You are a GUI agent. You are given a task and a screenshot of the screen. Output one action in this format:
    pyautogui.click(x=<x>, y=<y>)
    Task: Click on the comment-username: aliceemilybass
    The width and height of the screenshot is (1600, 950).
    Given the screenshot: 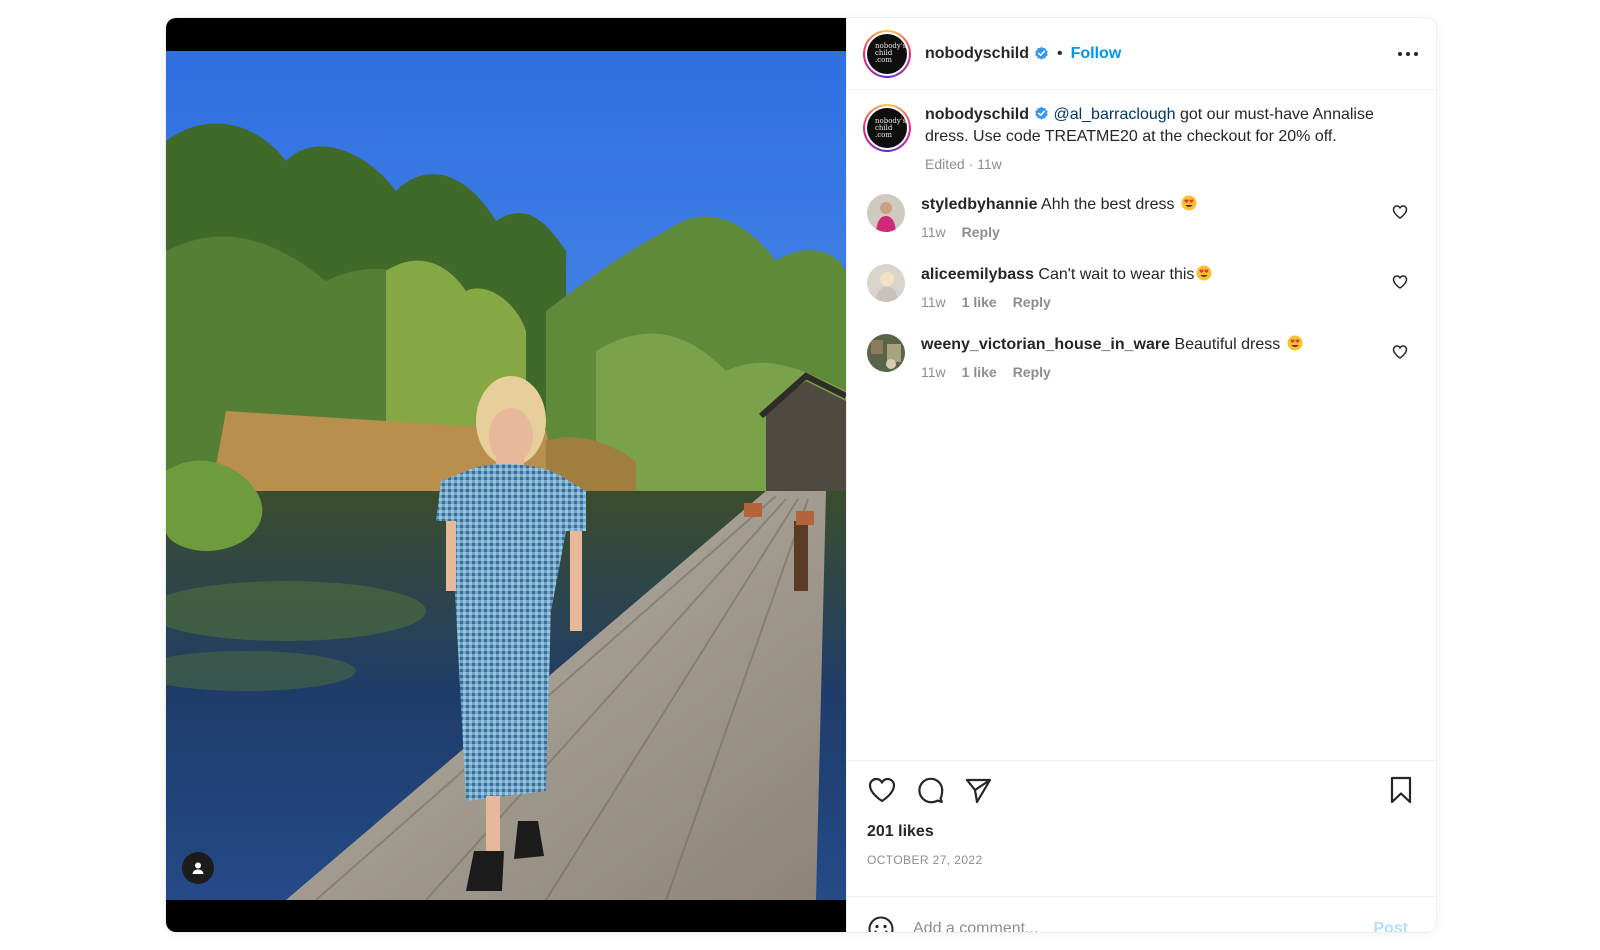 What is the action you would take?
    pyautogui.click(x=977, y=274)
    